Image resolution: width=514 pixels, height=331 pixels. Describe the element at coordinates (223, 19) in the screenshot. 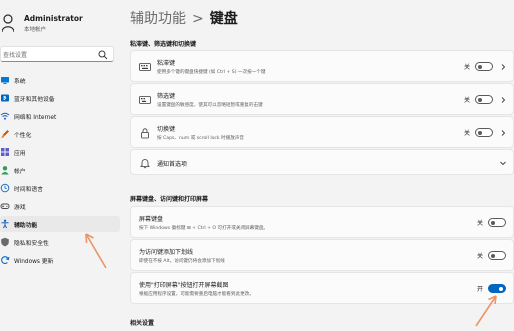

I see `breadcrumb-current: 键盘` at that location.